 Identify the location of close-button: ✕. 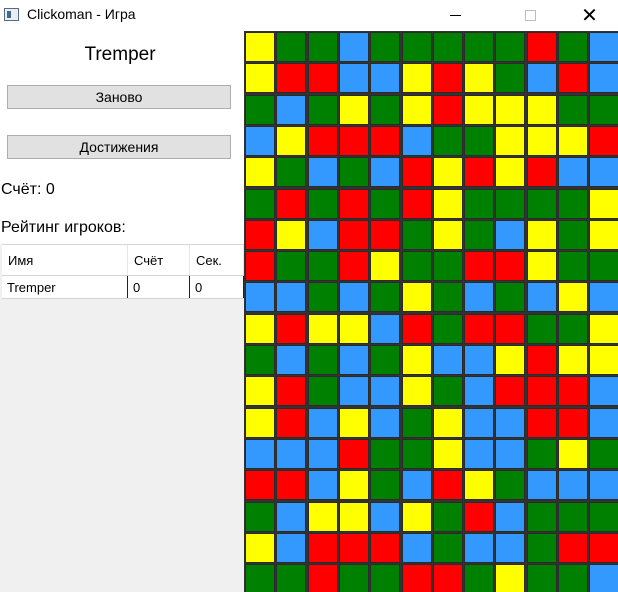
(589, 15).